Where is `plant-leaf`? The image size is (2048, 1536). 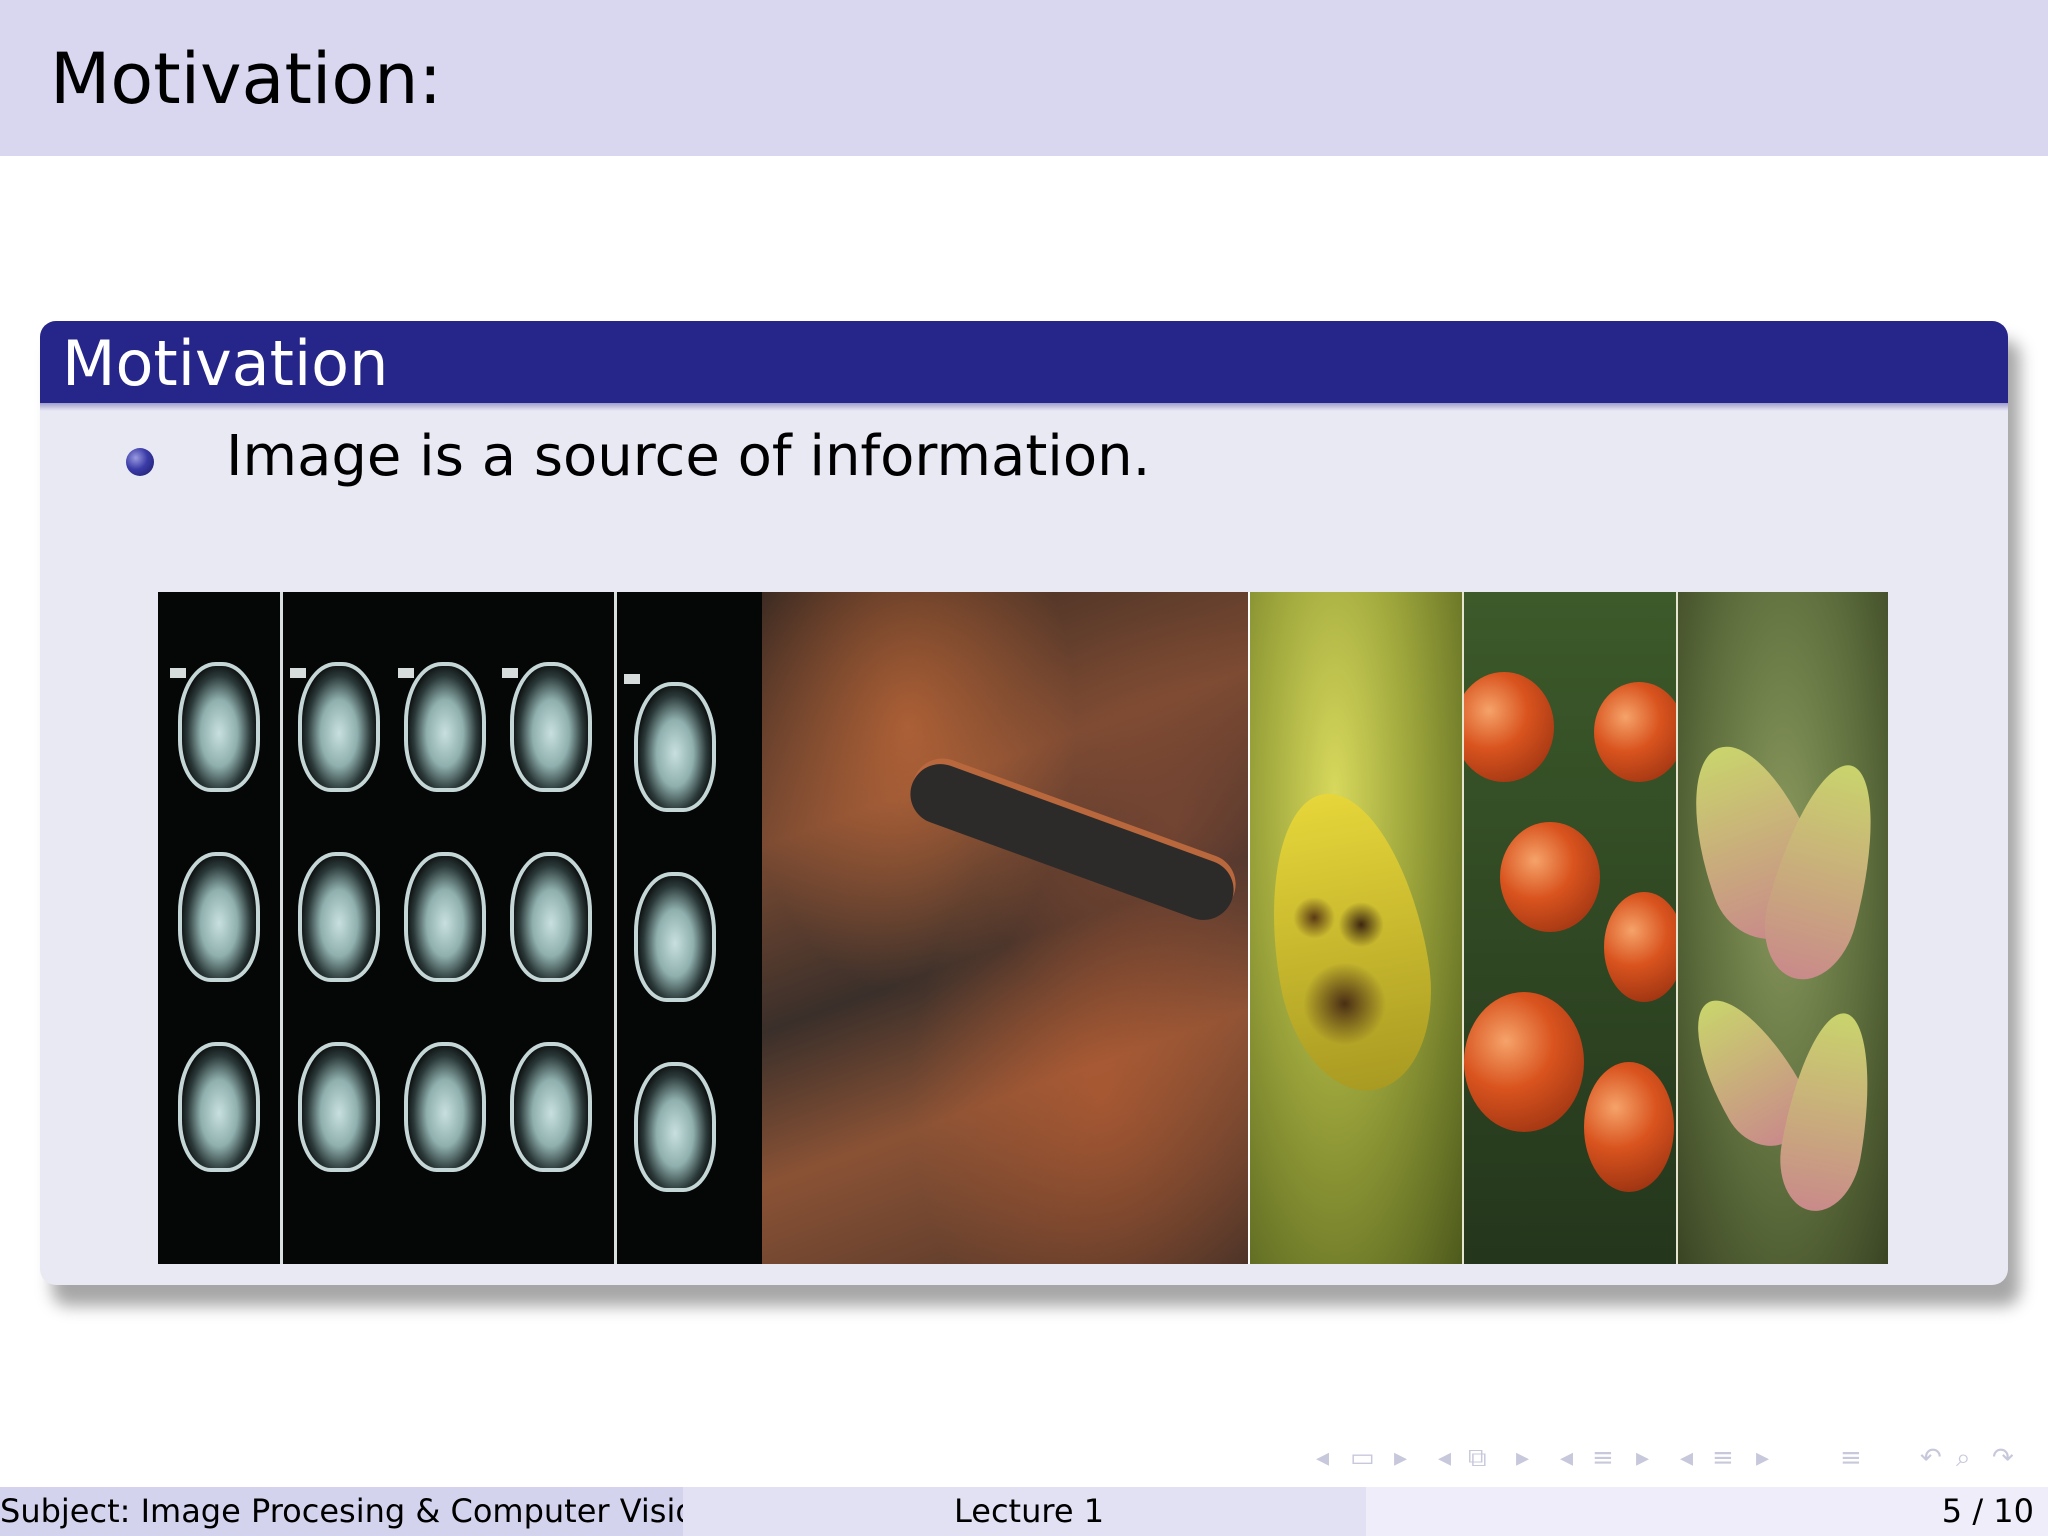 plant-leaf is located at coordinates (1828, 1112).